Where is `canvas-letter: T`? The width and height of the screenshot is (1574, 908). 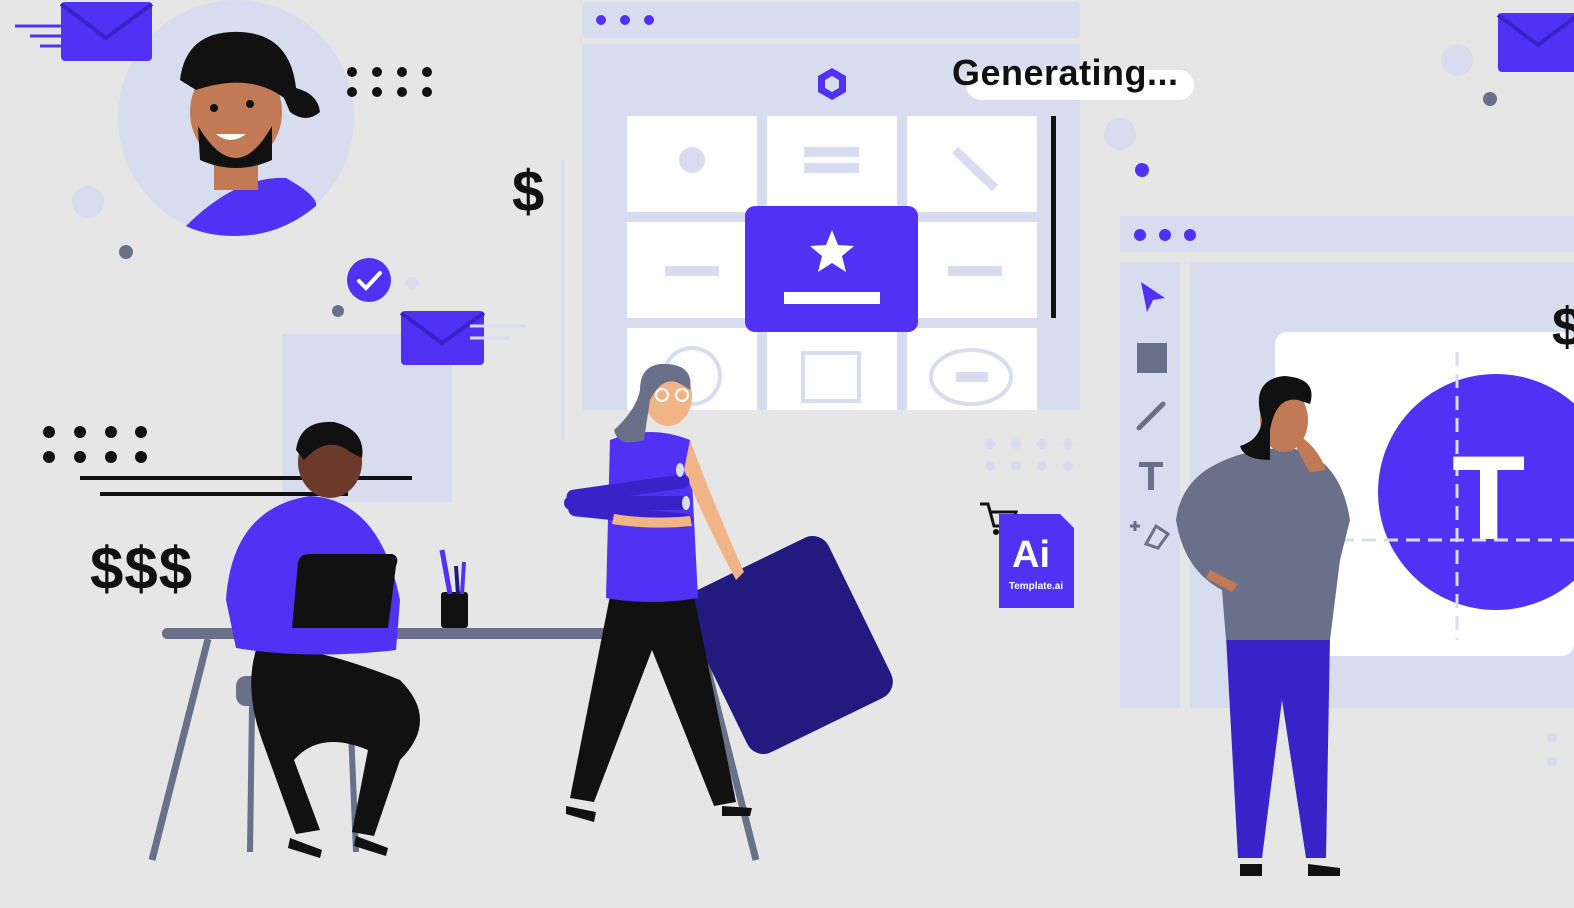 canvas-letter: T is located at coordinates (1489, 498).